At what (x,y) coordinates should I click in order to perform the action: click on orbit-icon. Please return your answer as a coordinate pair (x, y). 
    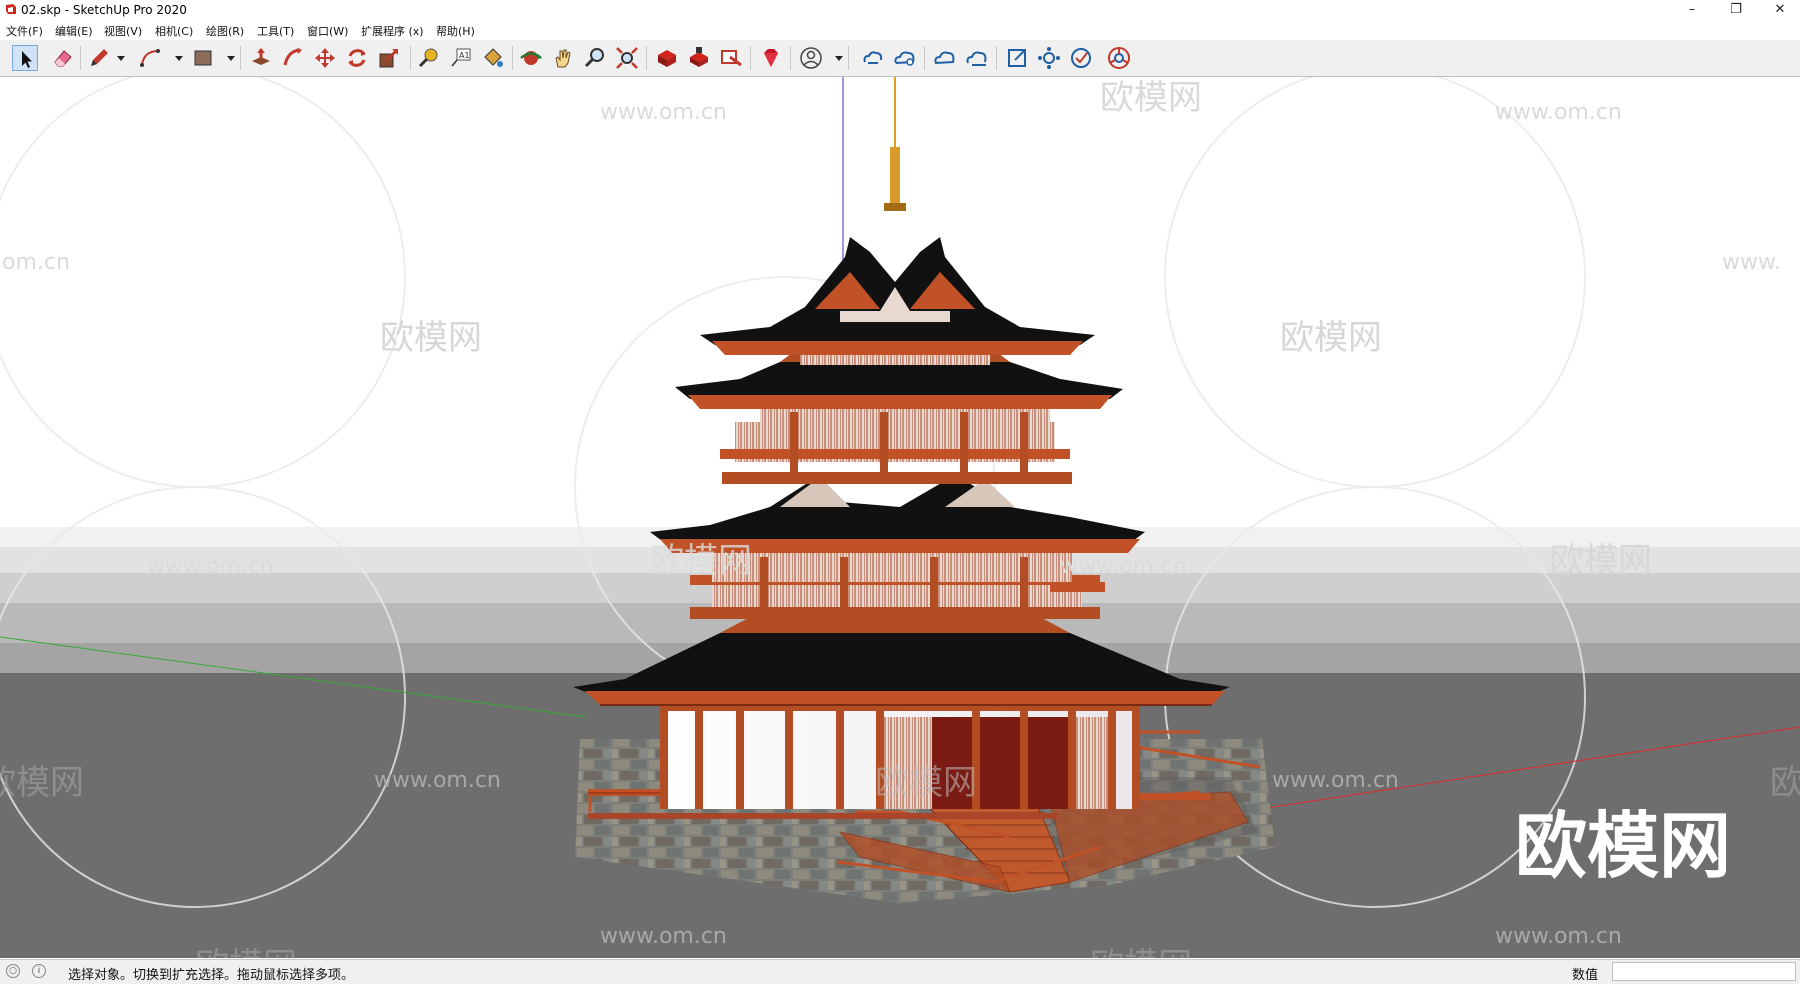
    Looking at the image, I should click on (531, 58).